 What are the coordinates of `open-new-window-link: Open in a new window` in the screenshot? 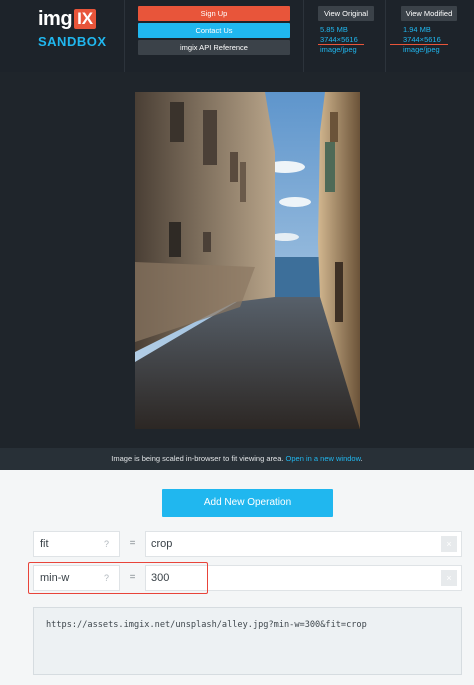 It's located at (323, 458).